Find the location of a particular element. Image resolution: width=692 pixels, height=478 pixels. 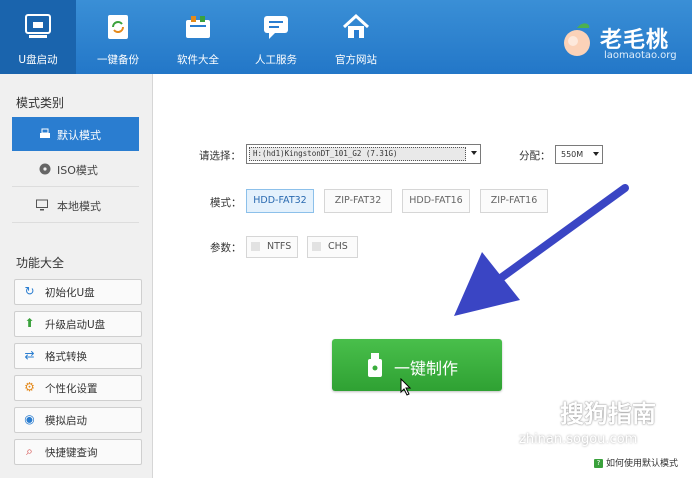

function-section-title: 功能大全 is located at coordinates (40, 263).